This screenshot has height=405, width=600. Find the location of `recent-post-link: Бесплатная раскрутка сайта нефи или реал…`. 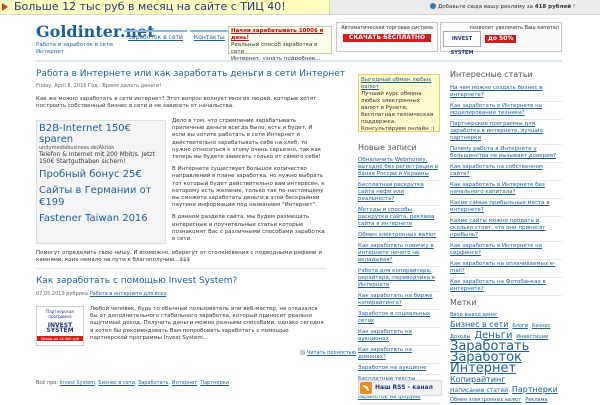

recent-post-link: Бесплатная раскрутка сайта нефи или реал… is located at coordinates (391, 192).